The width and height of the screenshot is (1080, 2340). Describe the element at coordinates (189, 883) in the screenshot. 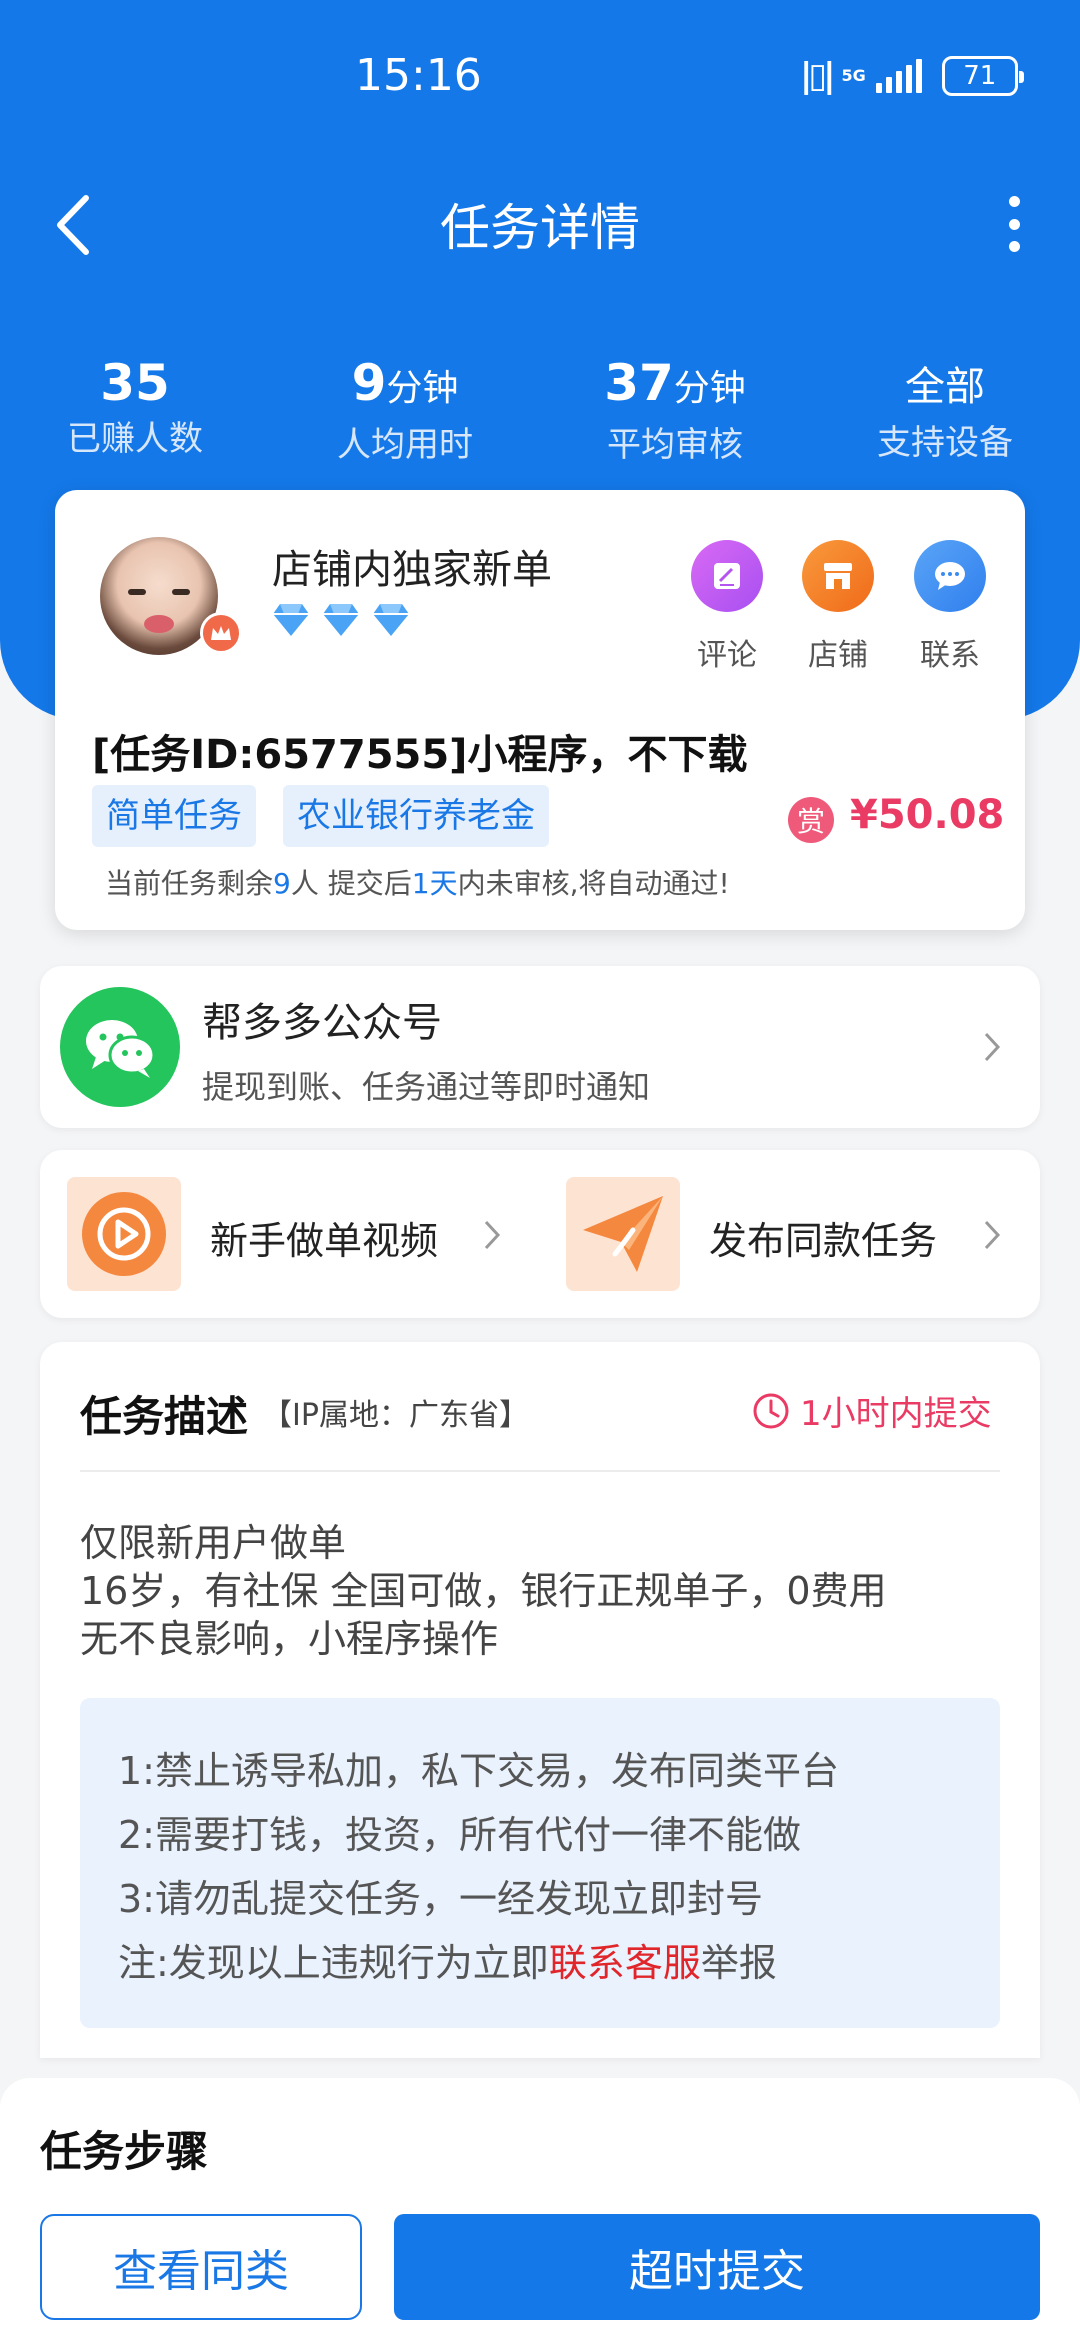

I see `note-text: 当前任务剩余` at that location.